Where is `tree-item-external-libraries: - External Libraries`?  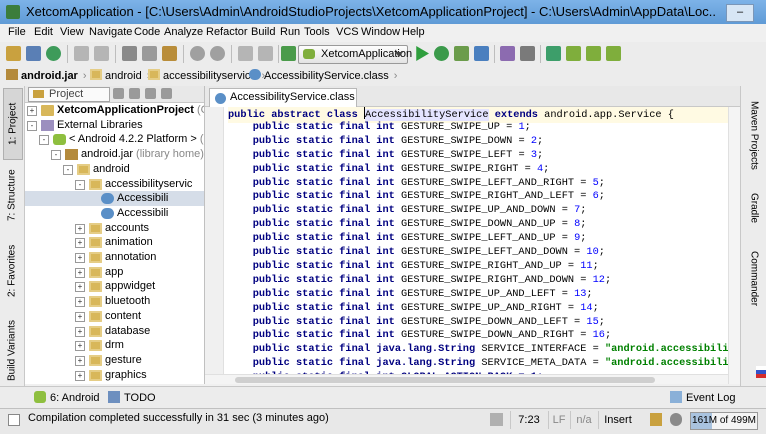 tree-item-external-libraries: - External Libraries is located at coordinates (114, 125).